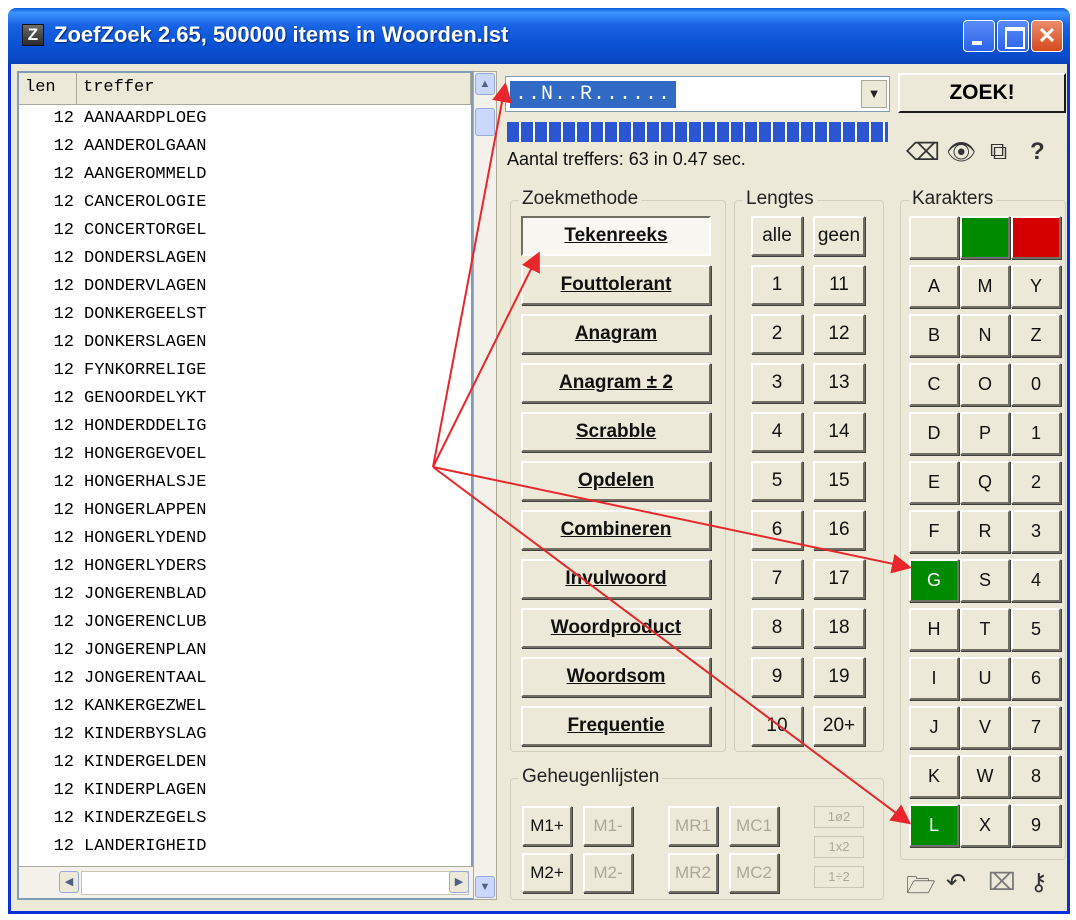 The height and width of the screenshot is (920, 1076). Describe the element at coordinates (777, 579) in the screenshot. I see `length-7-button: 7` at that location.